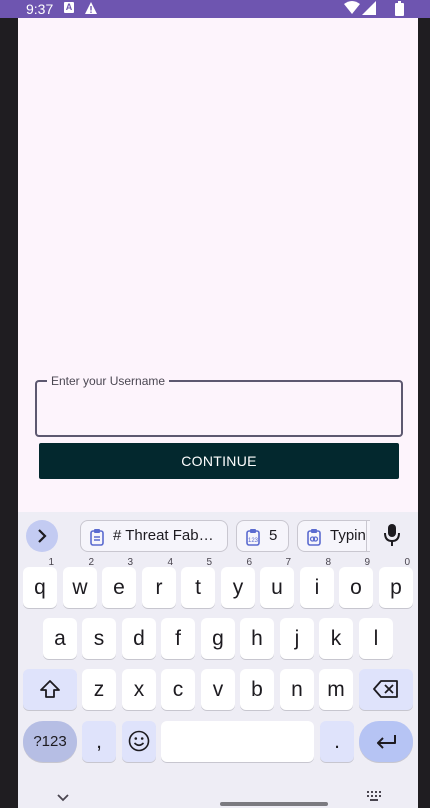  What do you see at coordinates (336, 638) in the screenshot?
I see `key-k: k` at bounding box center [336, 638].